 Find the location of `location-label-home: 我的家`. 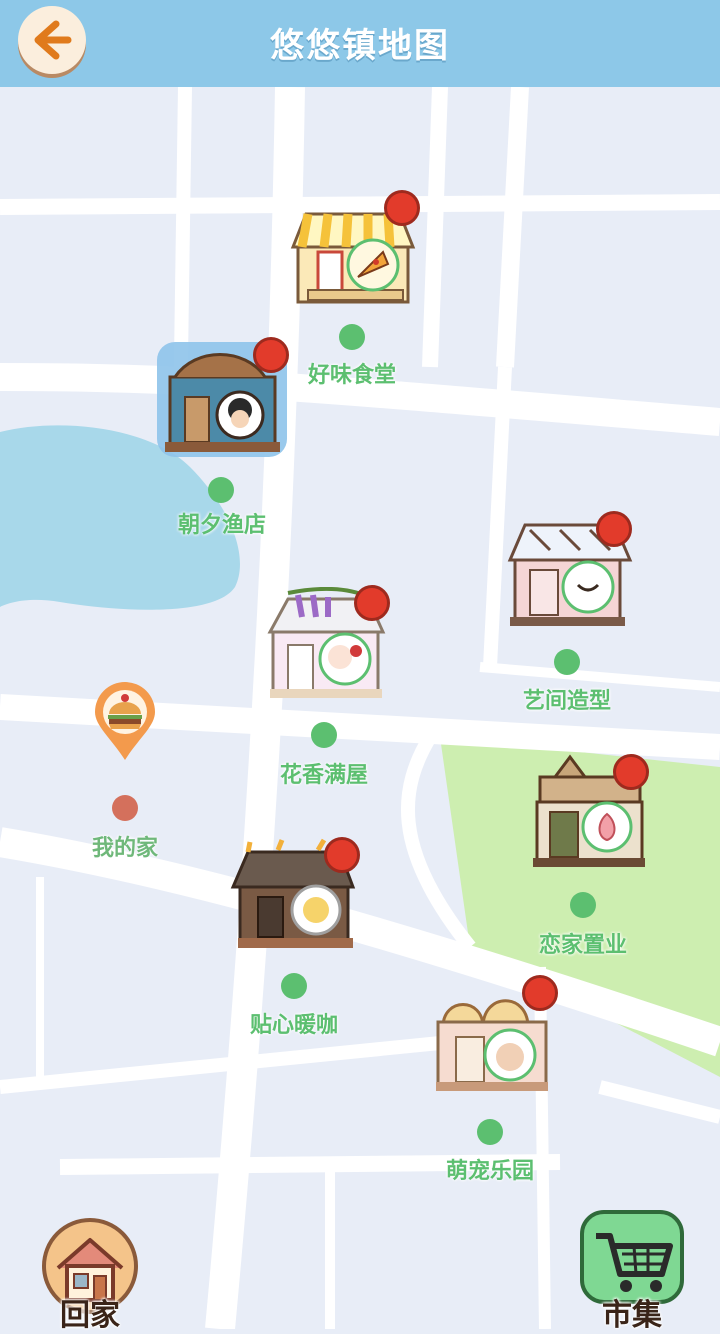

location-label-home: 我的家 is located at coordinates (125, 846).